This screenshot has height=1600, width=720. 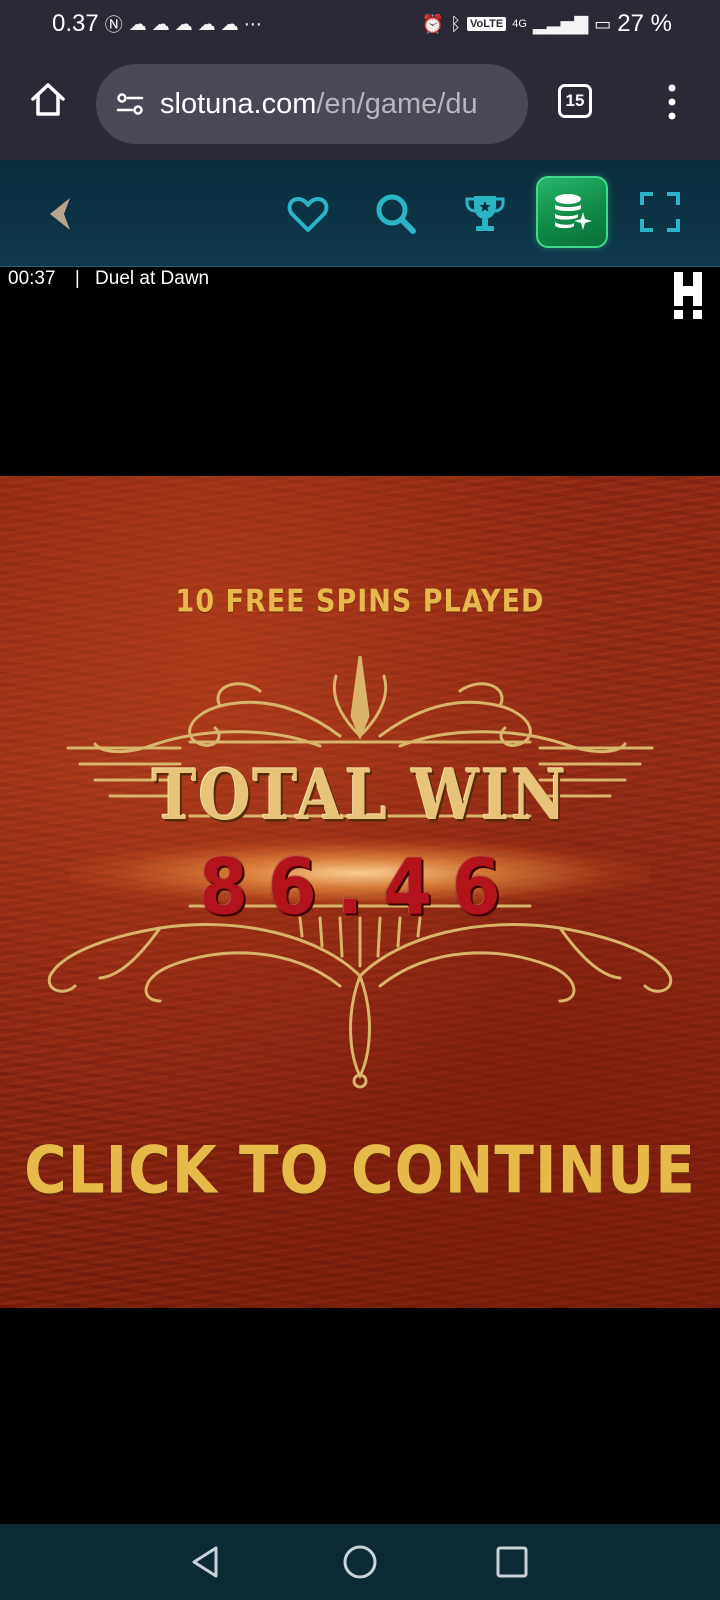 I want to click on total-win-label: TOTAL WIN, so click(x=360, y=796).